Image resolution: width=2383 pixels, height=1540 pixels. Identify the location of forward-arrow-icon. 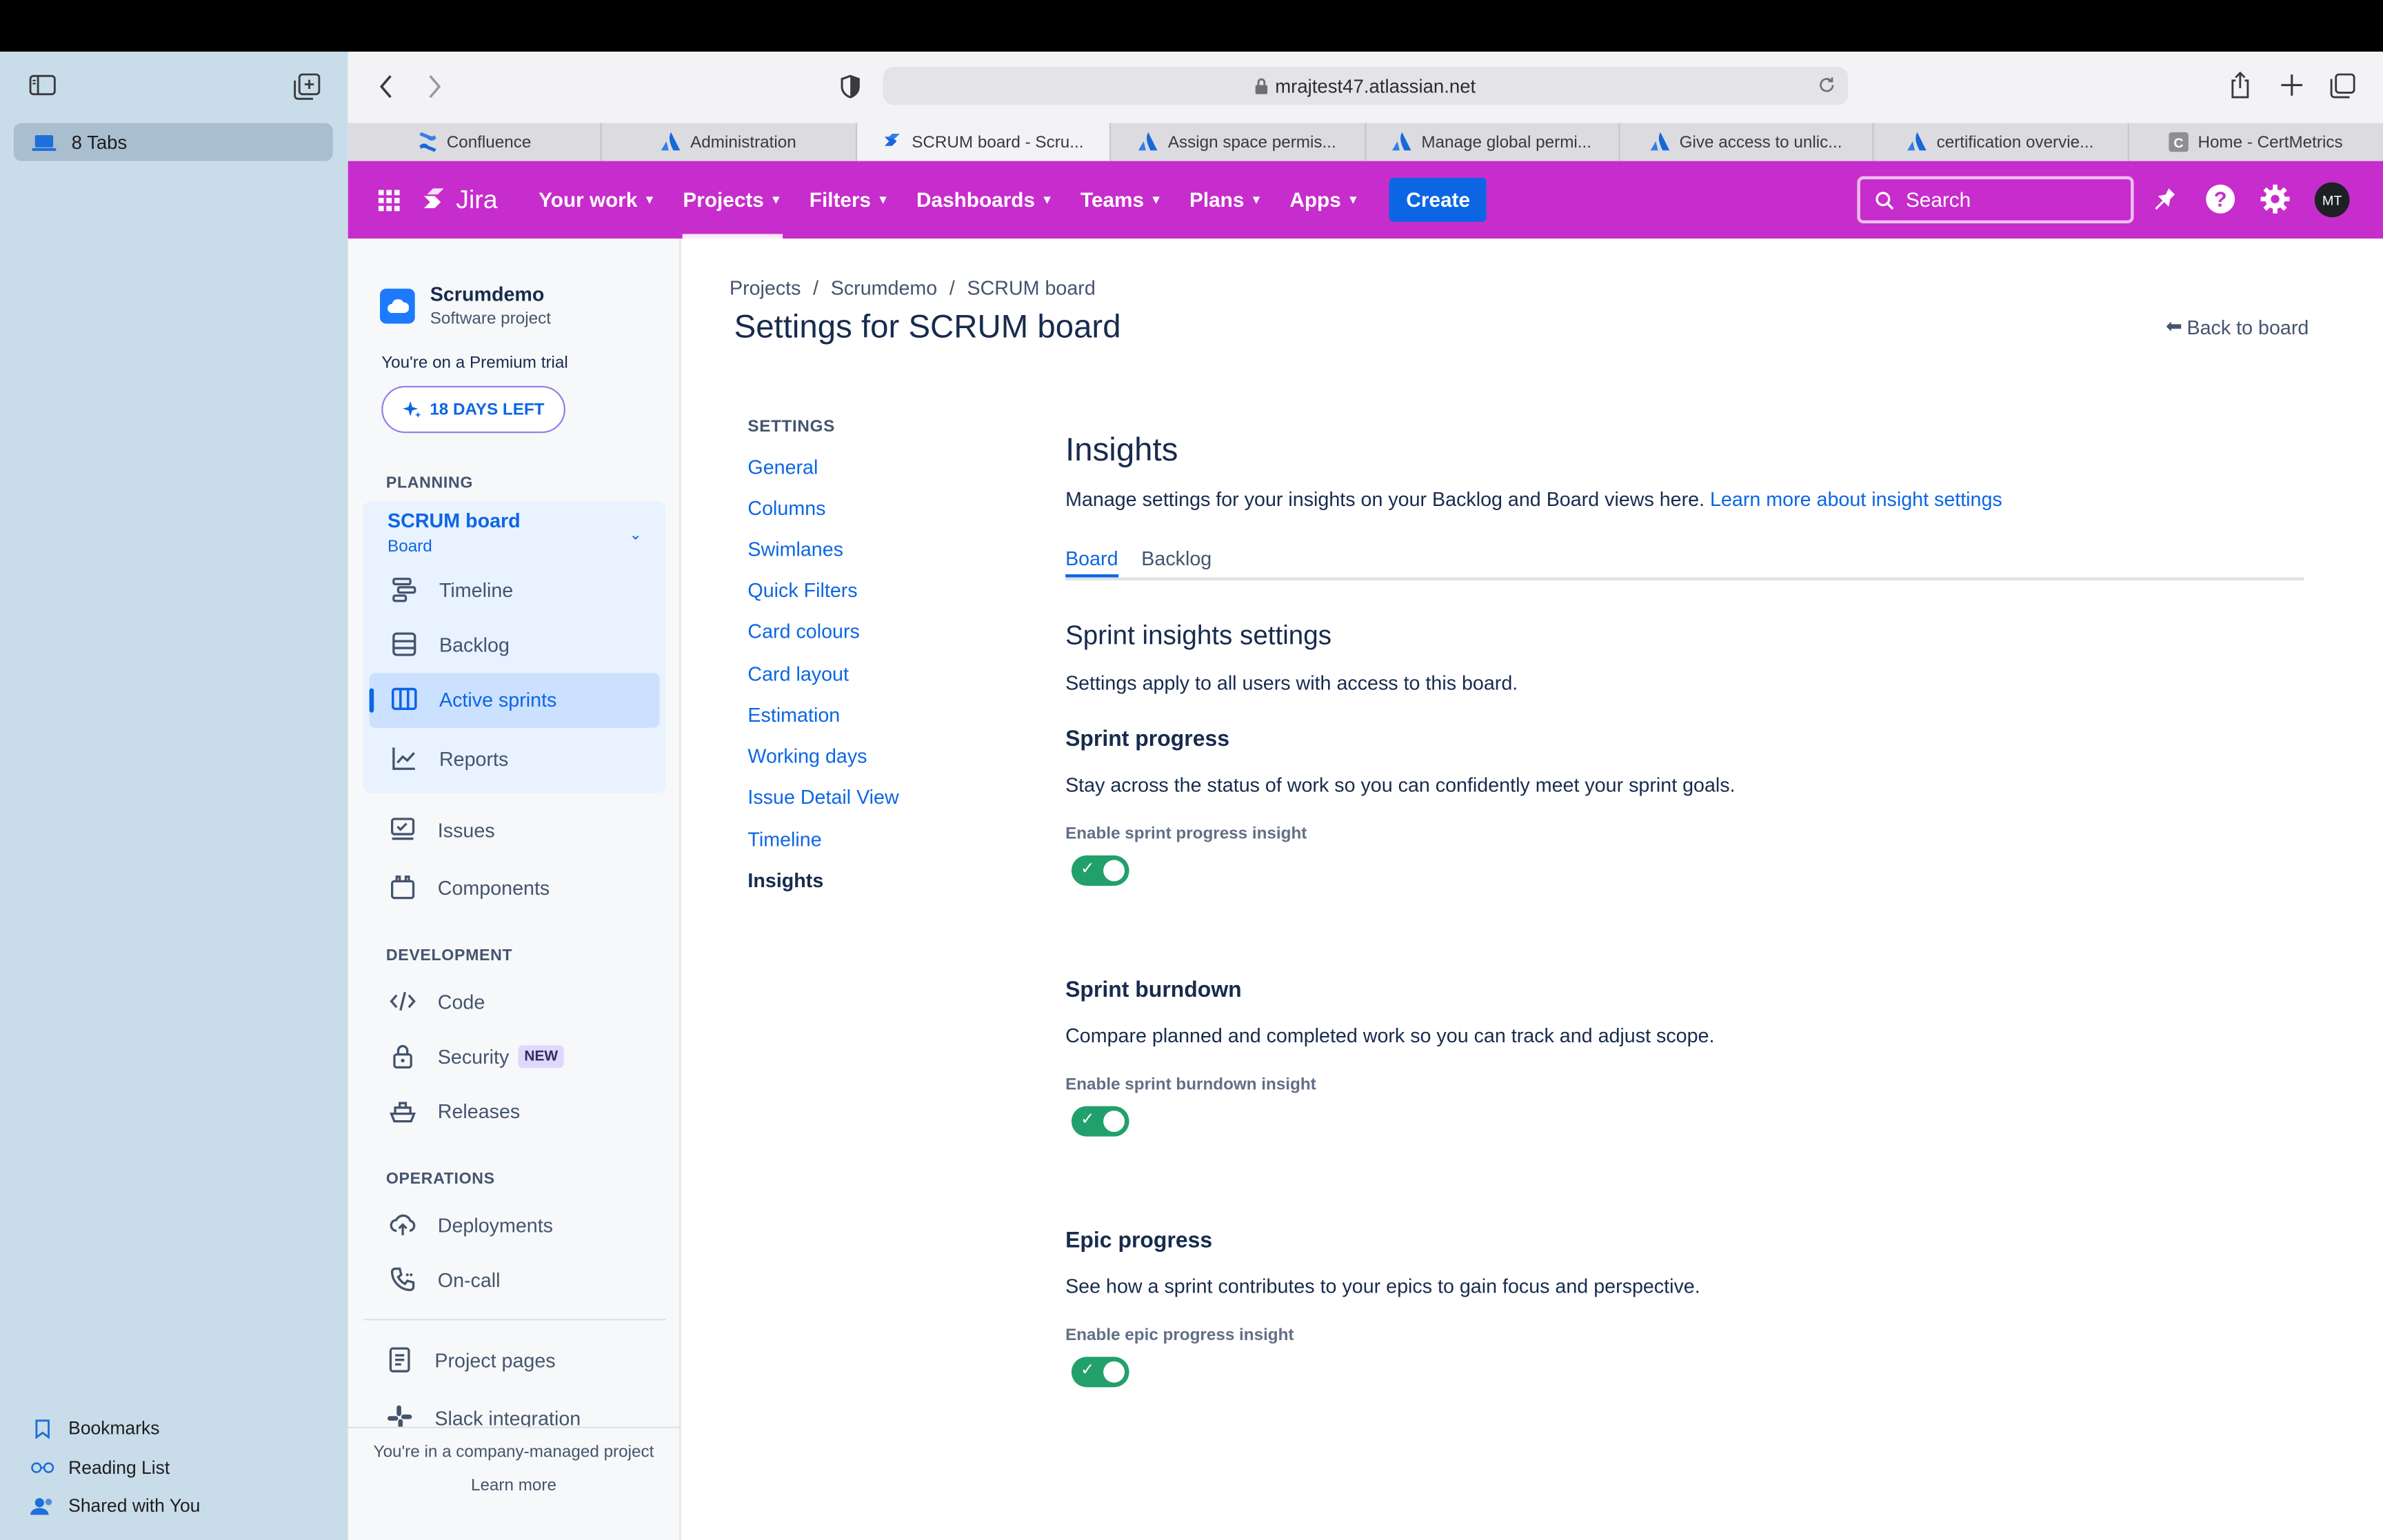
(434, 87).